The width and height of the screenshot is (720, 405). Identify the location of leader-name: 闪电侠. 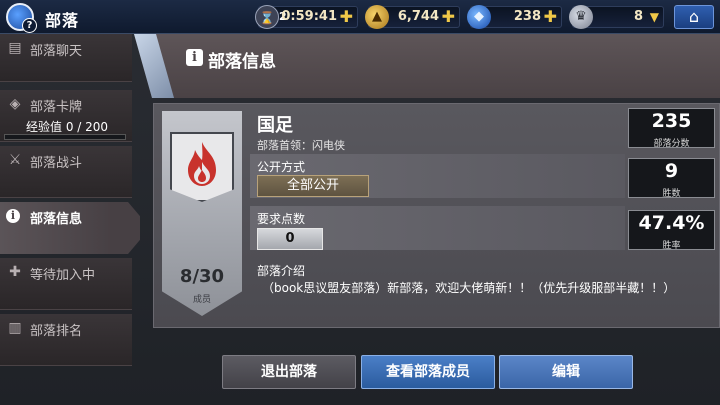
(328, 145).